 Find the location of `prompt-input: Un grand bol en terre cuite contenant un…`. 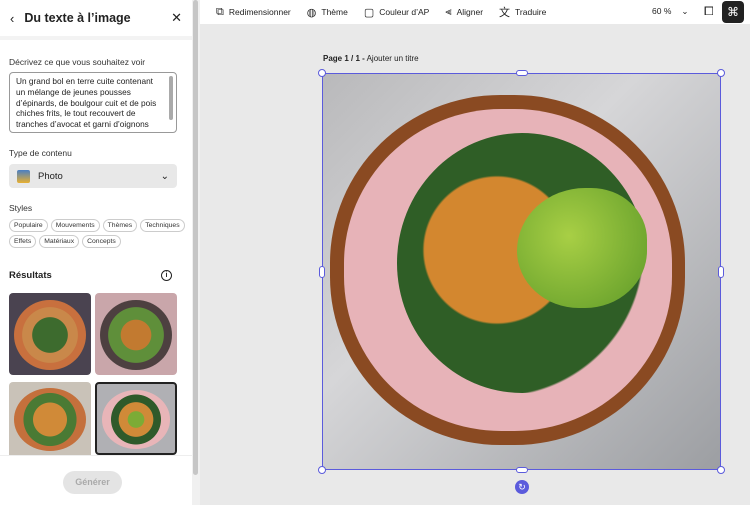

prompt-input: Un grand bol en terre cuite contenant un… is located at coordinates (93, 102).